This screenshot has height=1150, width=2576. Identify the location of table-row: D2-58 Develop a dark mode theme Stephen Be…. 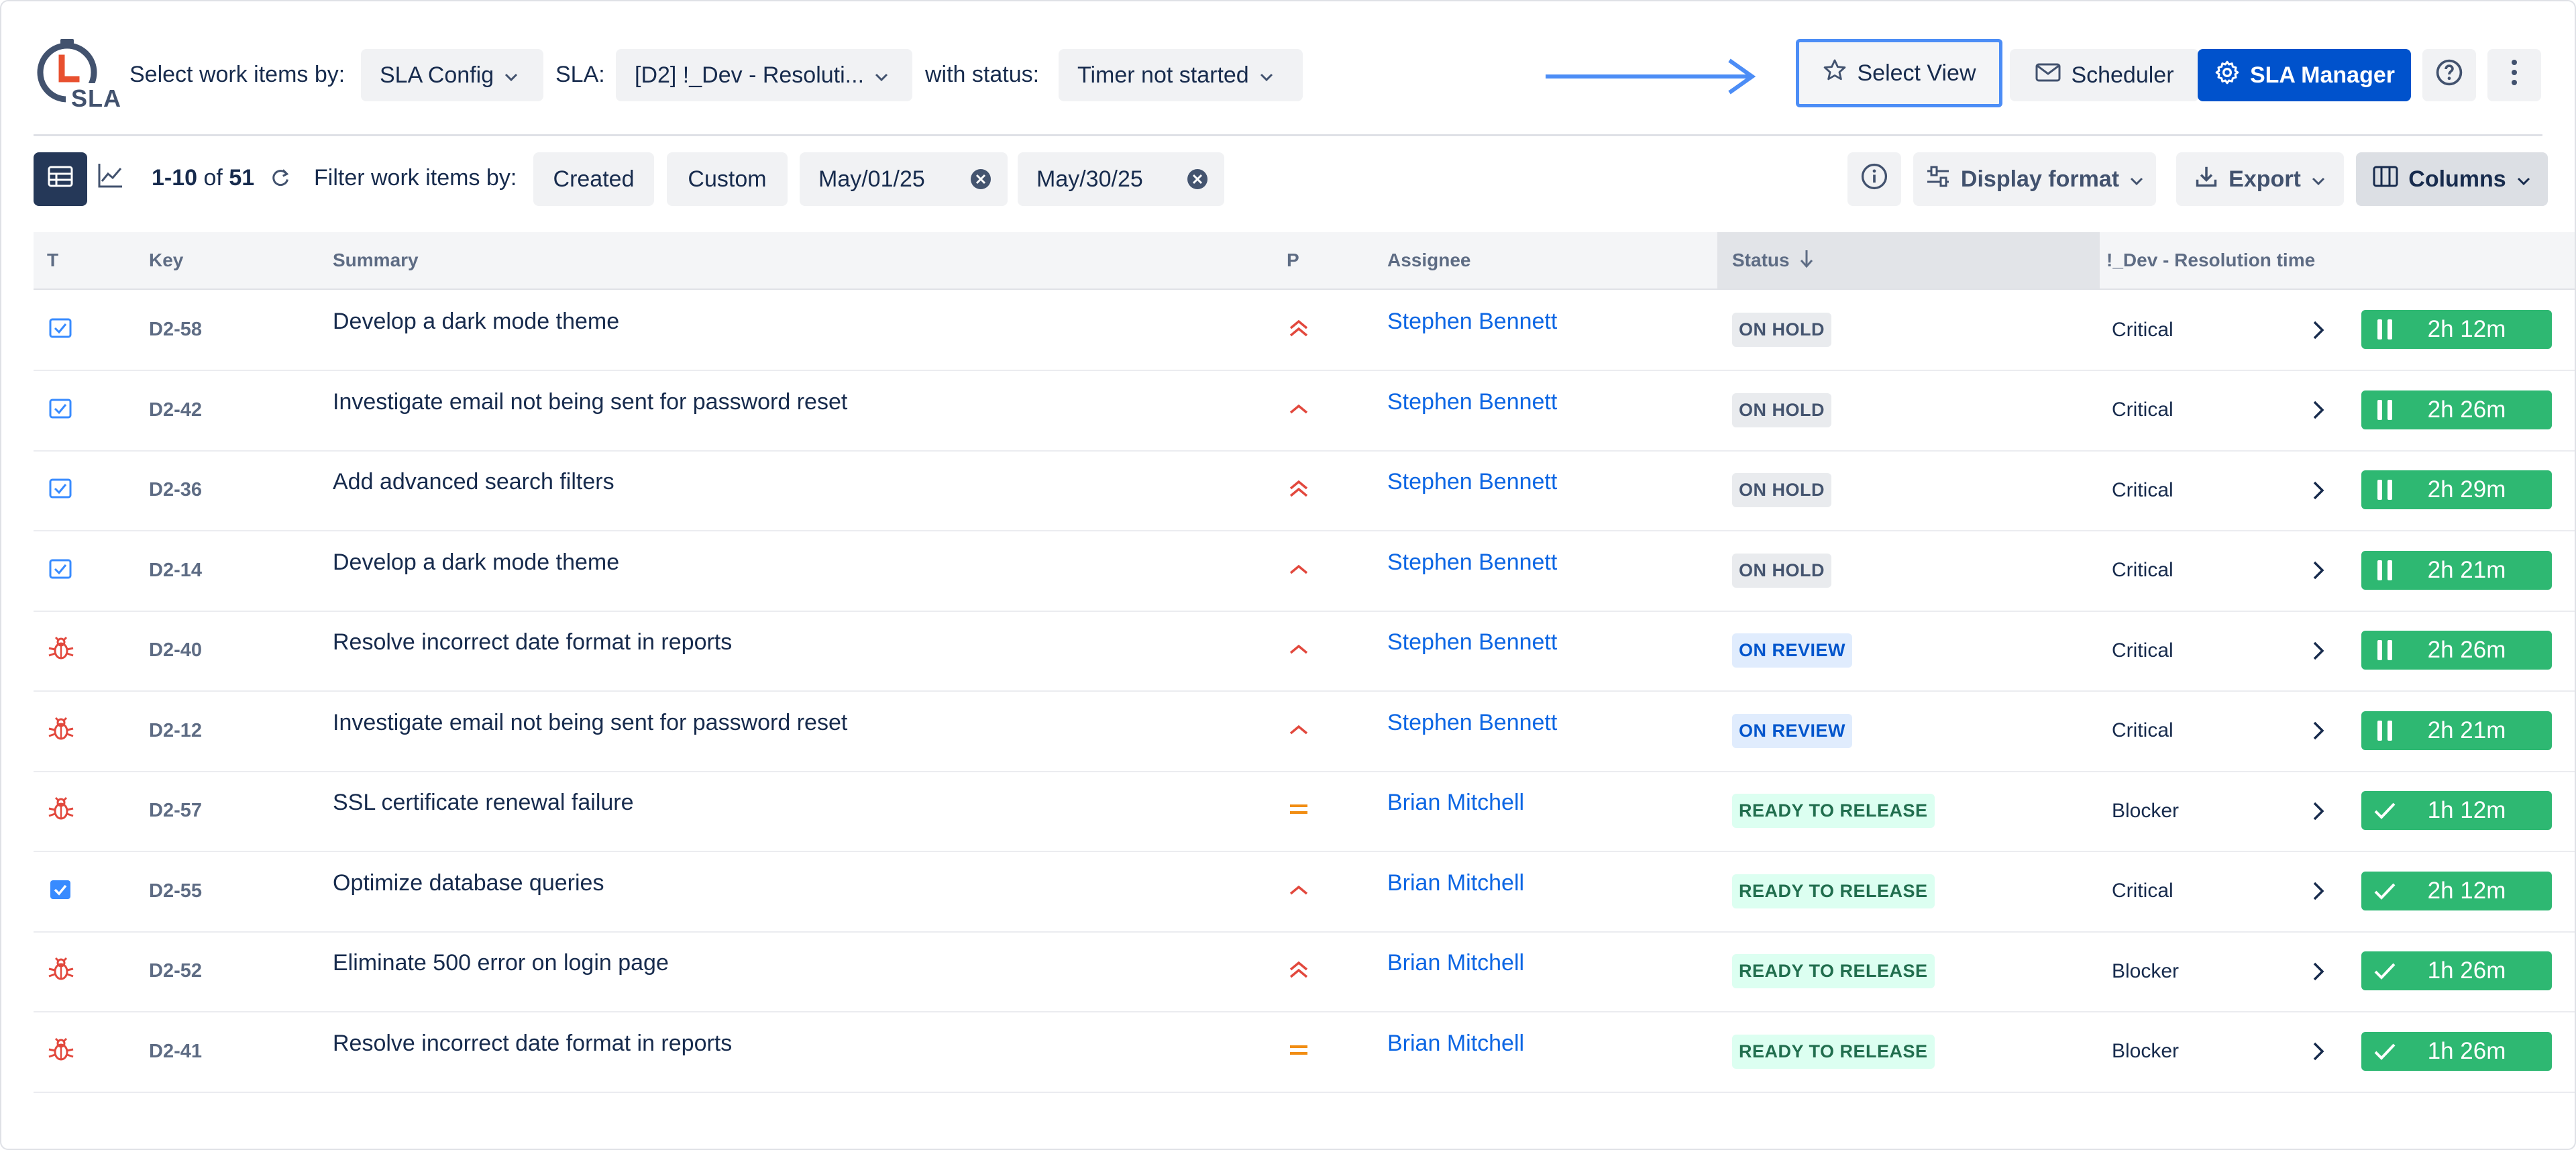
(1304, 330).